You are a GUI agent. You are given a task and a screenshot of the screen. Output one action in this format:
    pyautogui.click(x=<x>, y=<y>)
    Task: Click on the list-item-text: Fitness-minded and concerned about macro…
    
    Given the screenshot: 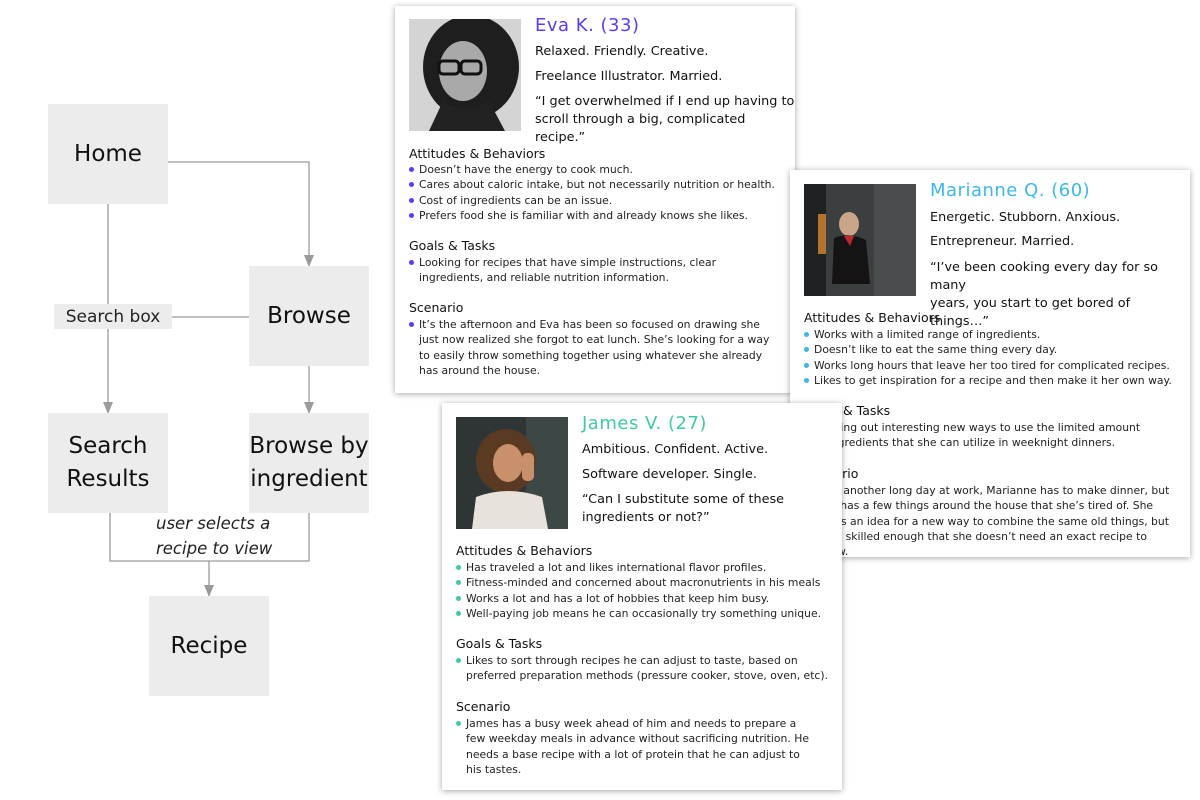 What is the action you would take?
    pyautogui.click(x=643, y=583)
    